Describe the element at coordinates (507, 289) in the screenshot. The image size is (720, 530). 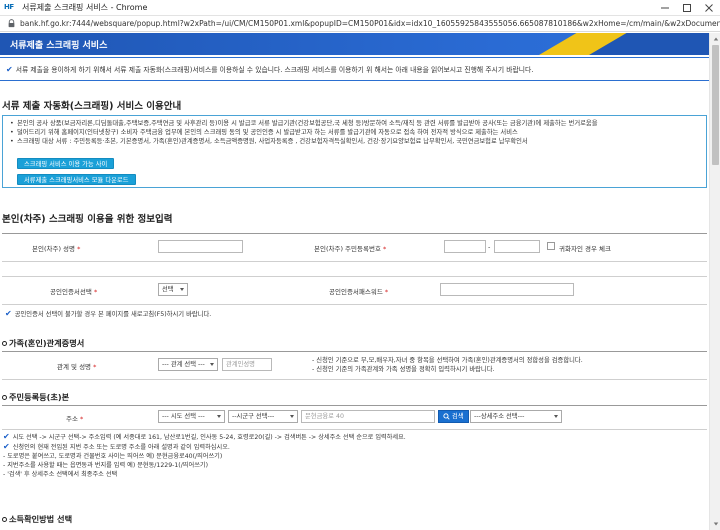
I see `cert-password-input` at that location.